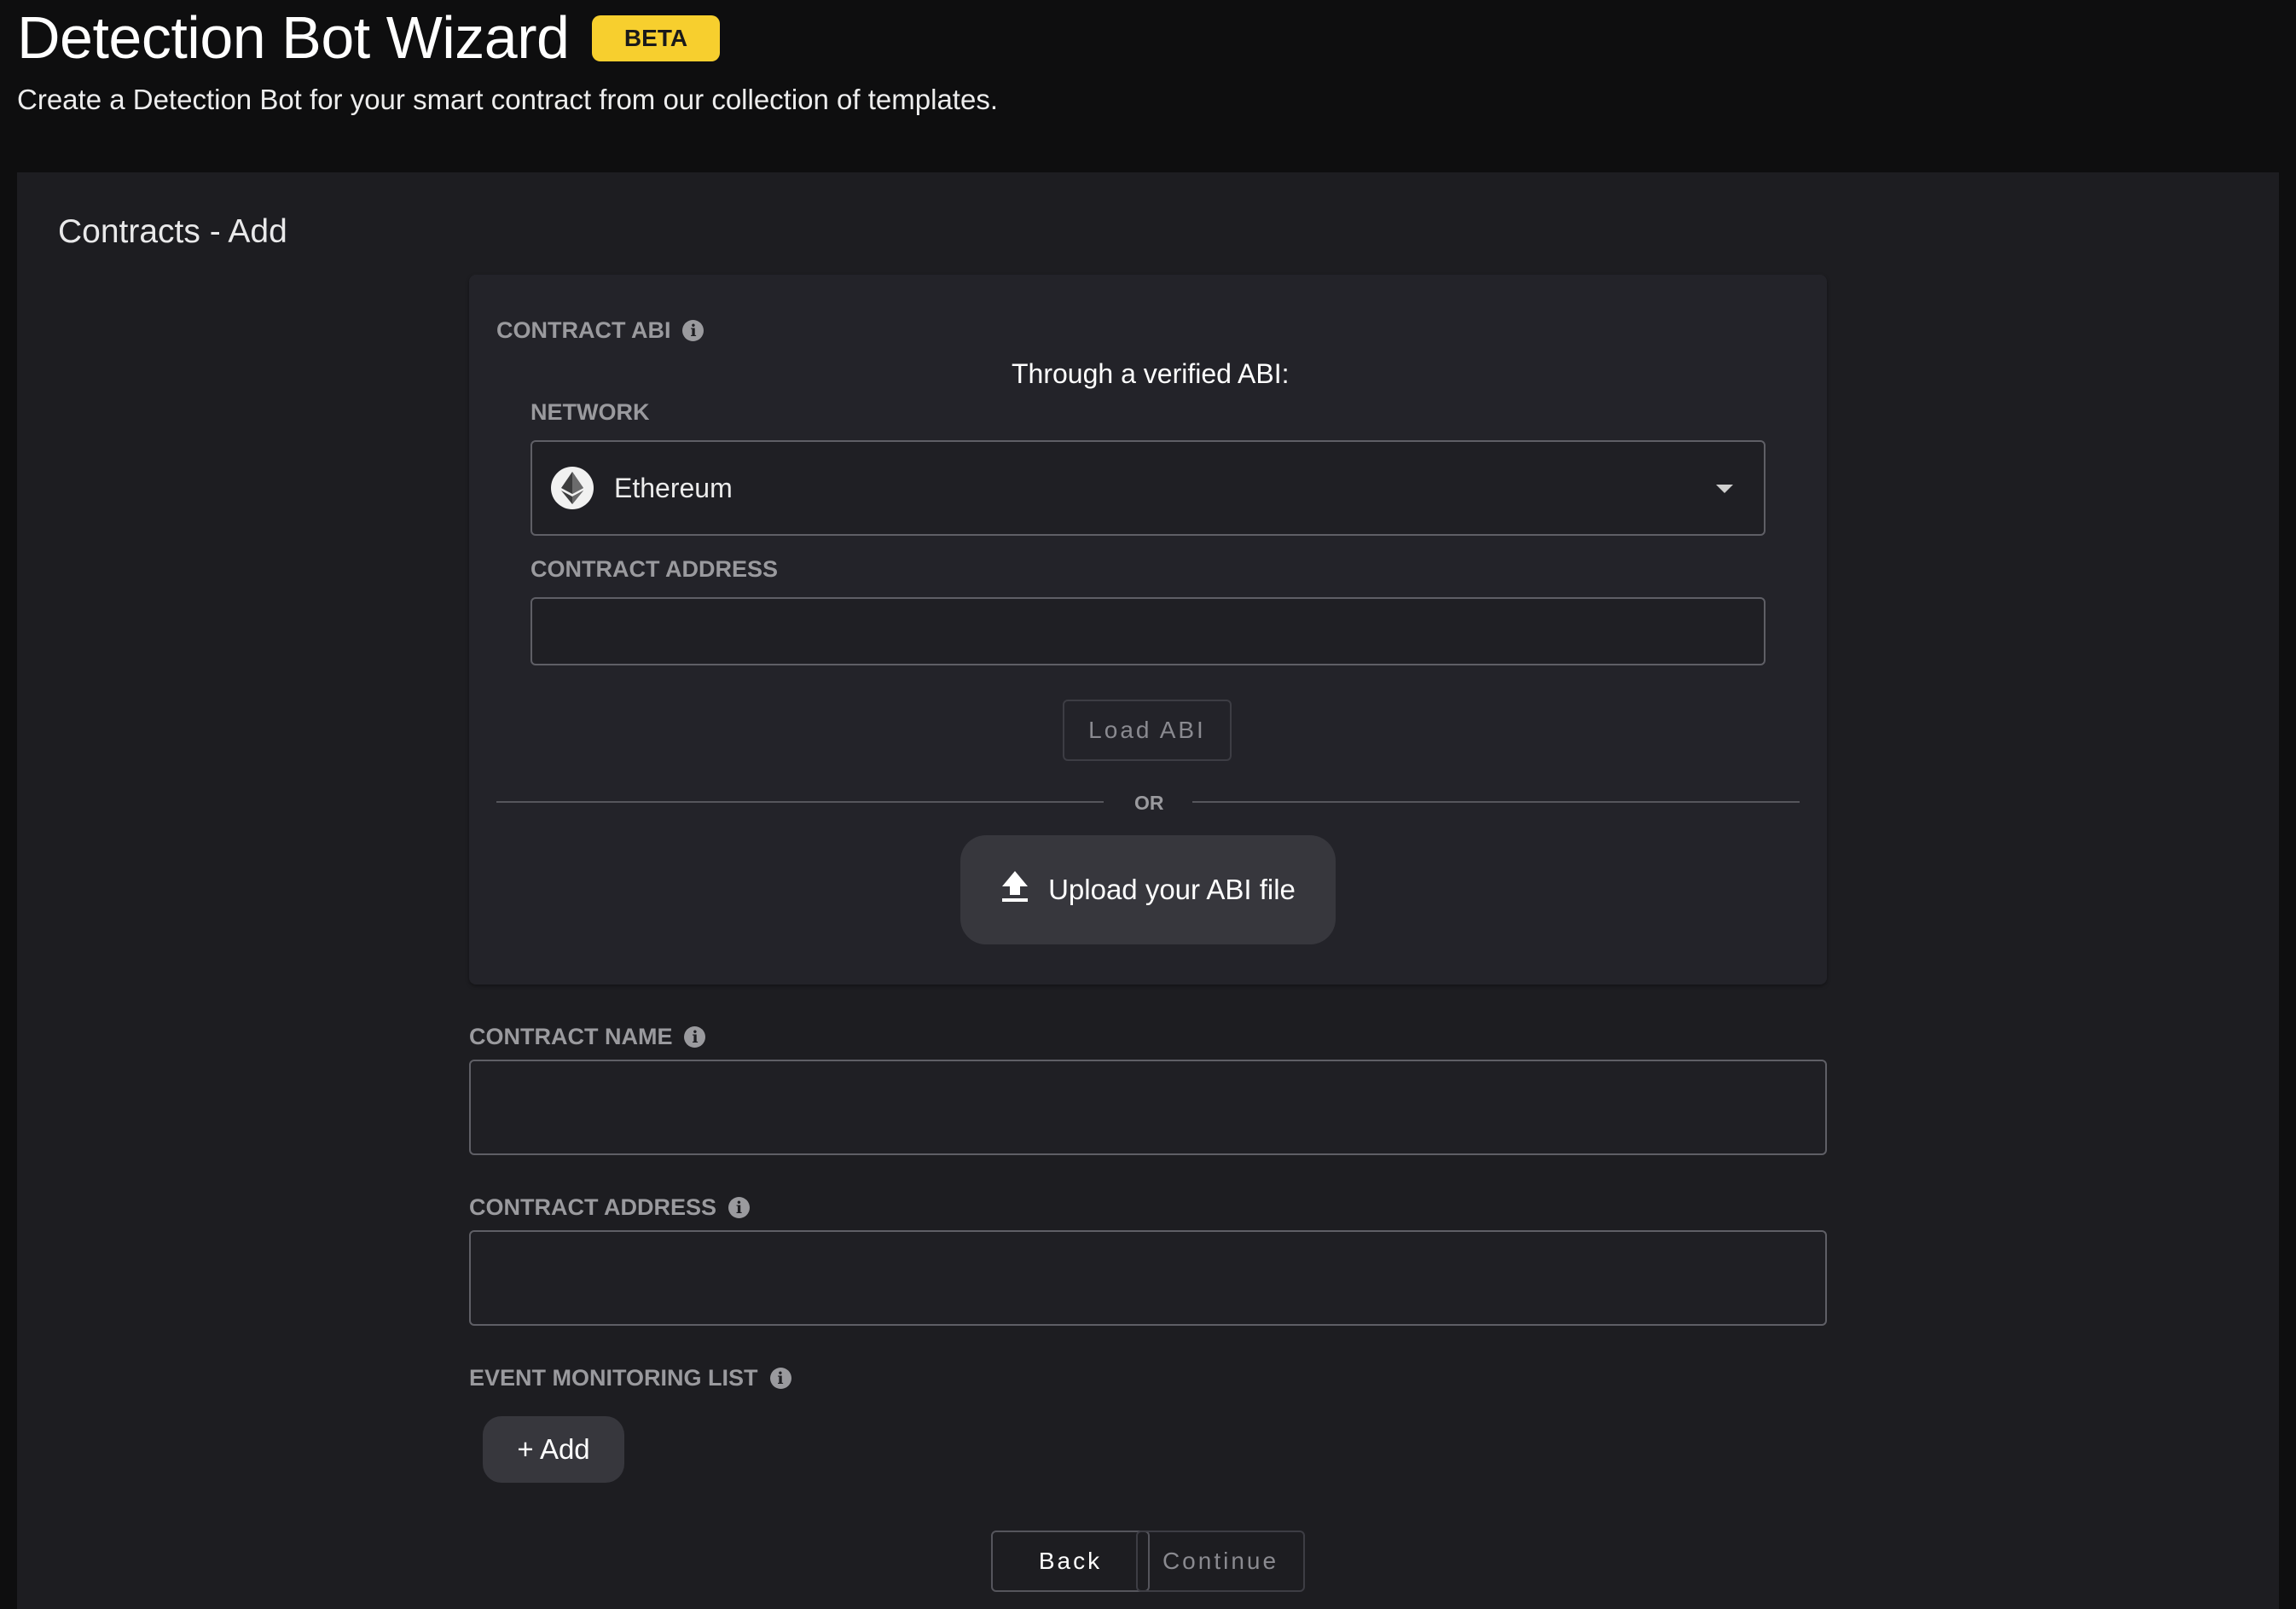  I want to click on contract-name-label: CONTRACT NAME i, so click(587, 1037).